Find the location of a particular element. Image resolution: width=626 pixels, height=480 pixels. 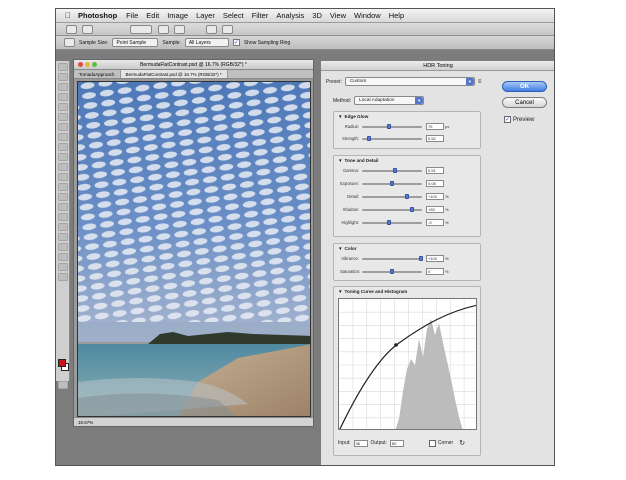

show-sampling-ring-checkbox: ✓ is located at coordinates (236, 42).